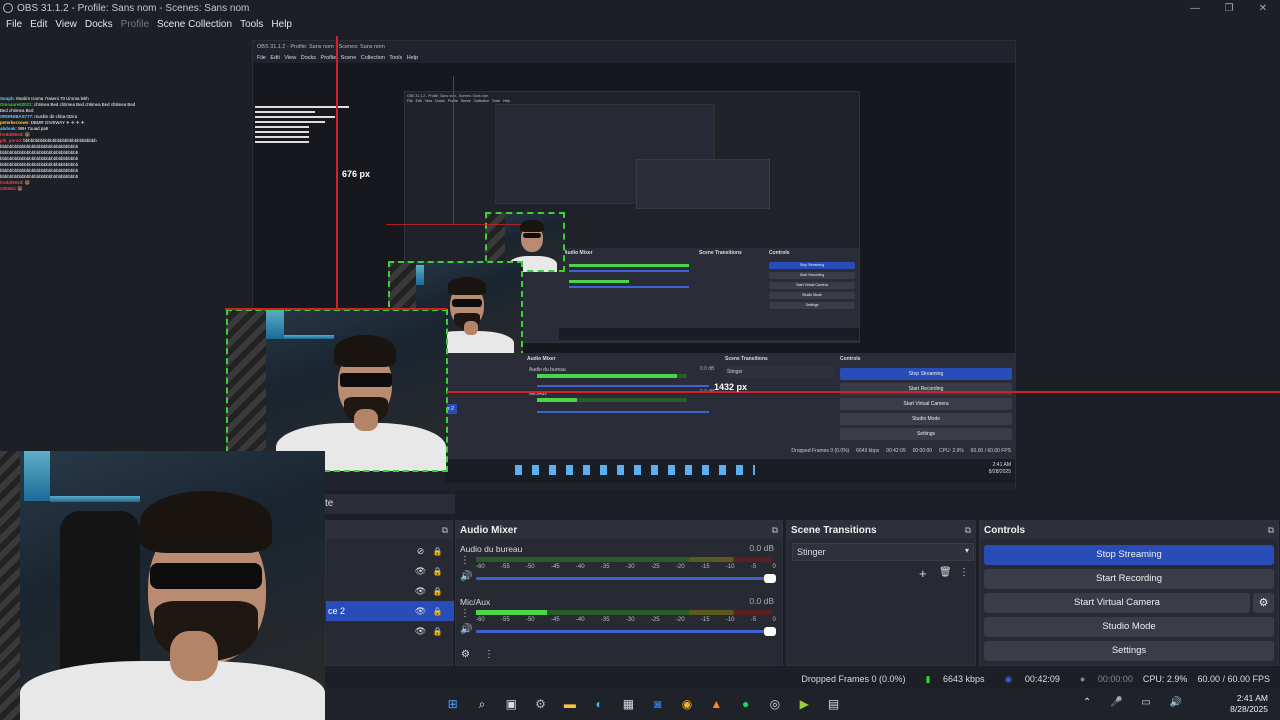 Image resolution: width=1280 pixels, height=720 pixels. Describe the element at coordinates (1129, 555) in the screenshot. I see `stop-streaming-button: Stop Streaming` at that location.